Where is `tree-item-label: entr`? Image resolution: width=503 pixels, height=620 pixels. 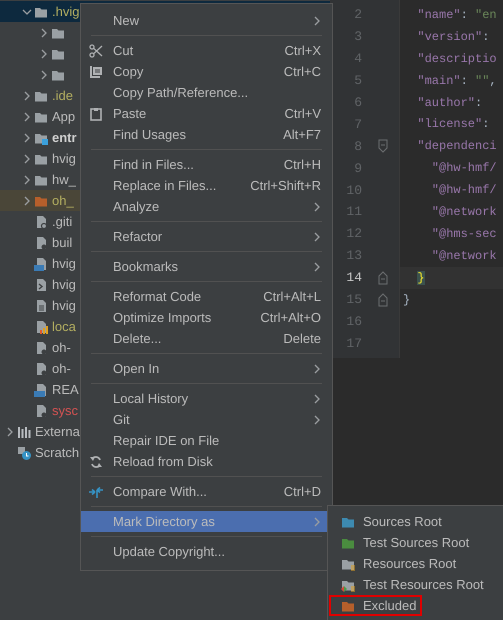
tree-item-label: entr is located at coordinates (64, 137).